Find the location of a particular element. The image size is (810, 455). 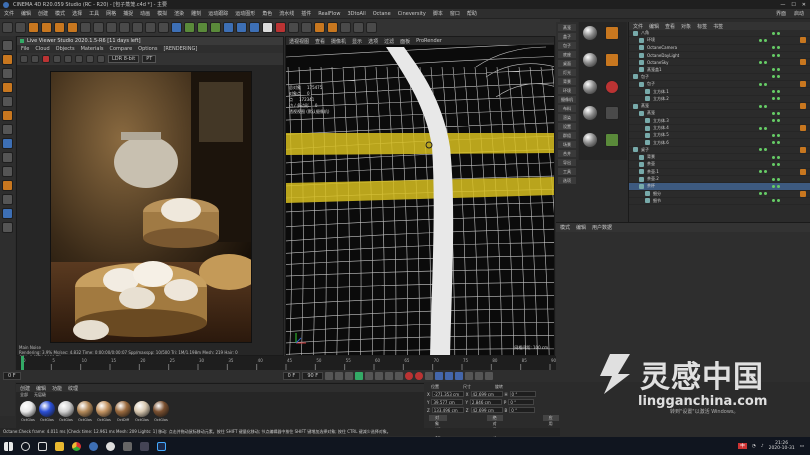

ime-indicator: 中 is located at coordinates (742, 446).